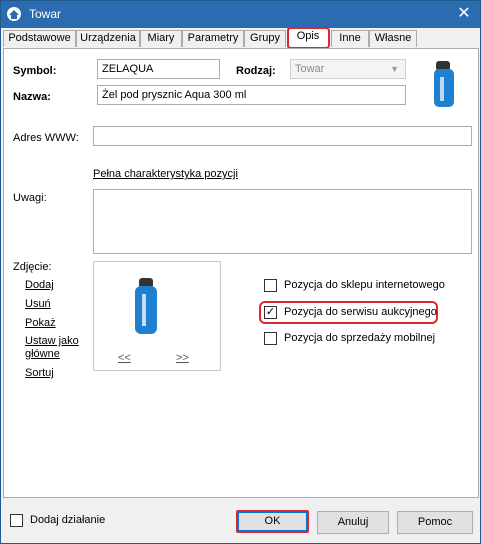 This screenshot has width=481, height=544. Describe the element at coordinates (32, 97) in the screenshot. I see `nazwa-label: Nazwa:` at that location.